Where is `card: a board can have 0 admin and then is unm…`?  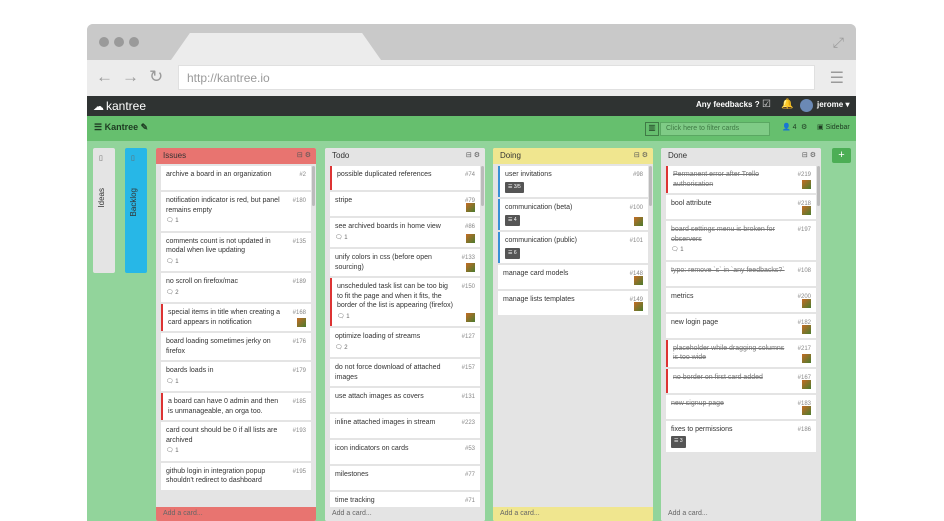
card: a board can have 0 admin and then is unm… is located at coordinates (236, 406).